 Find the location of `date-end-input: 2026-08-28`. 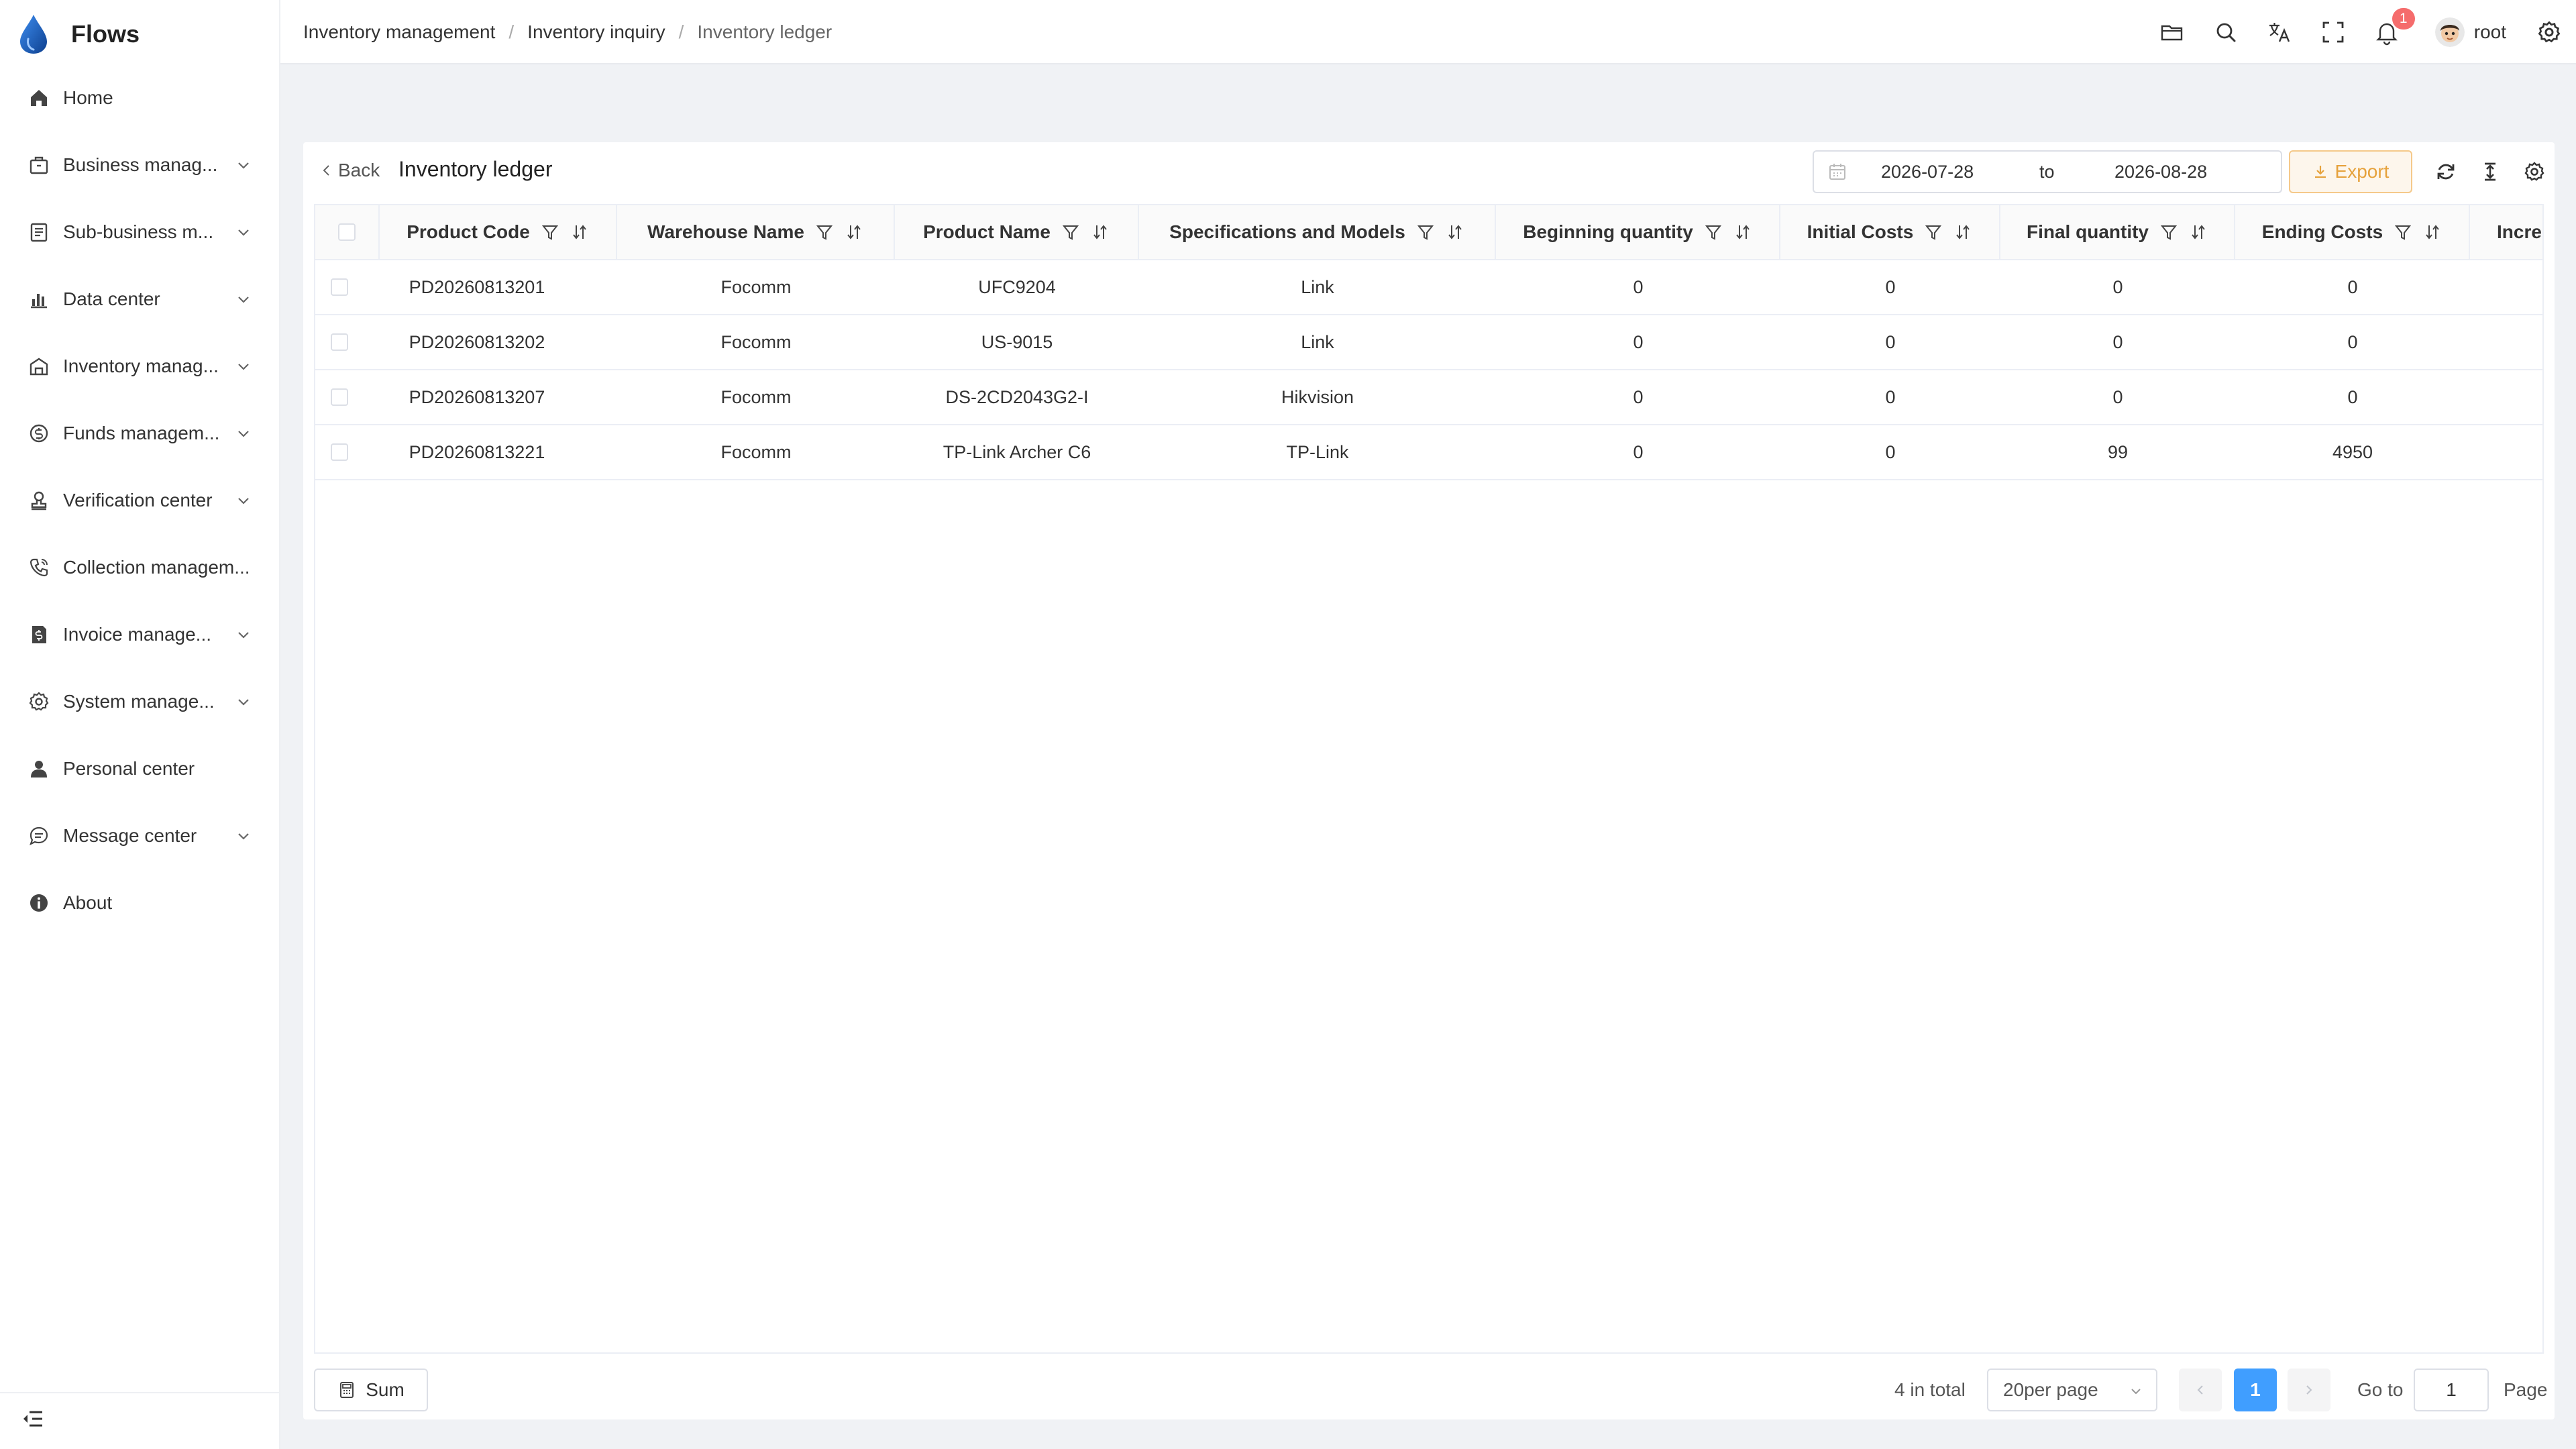

date-end-input: 2026-08-28 is located at coordinates (2160, 172).